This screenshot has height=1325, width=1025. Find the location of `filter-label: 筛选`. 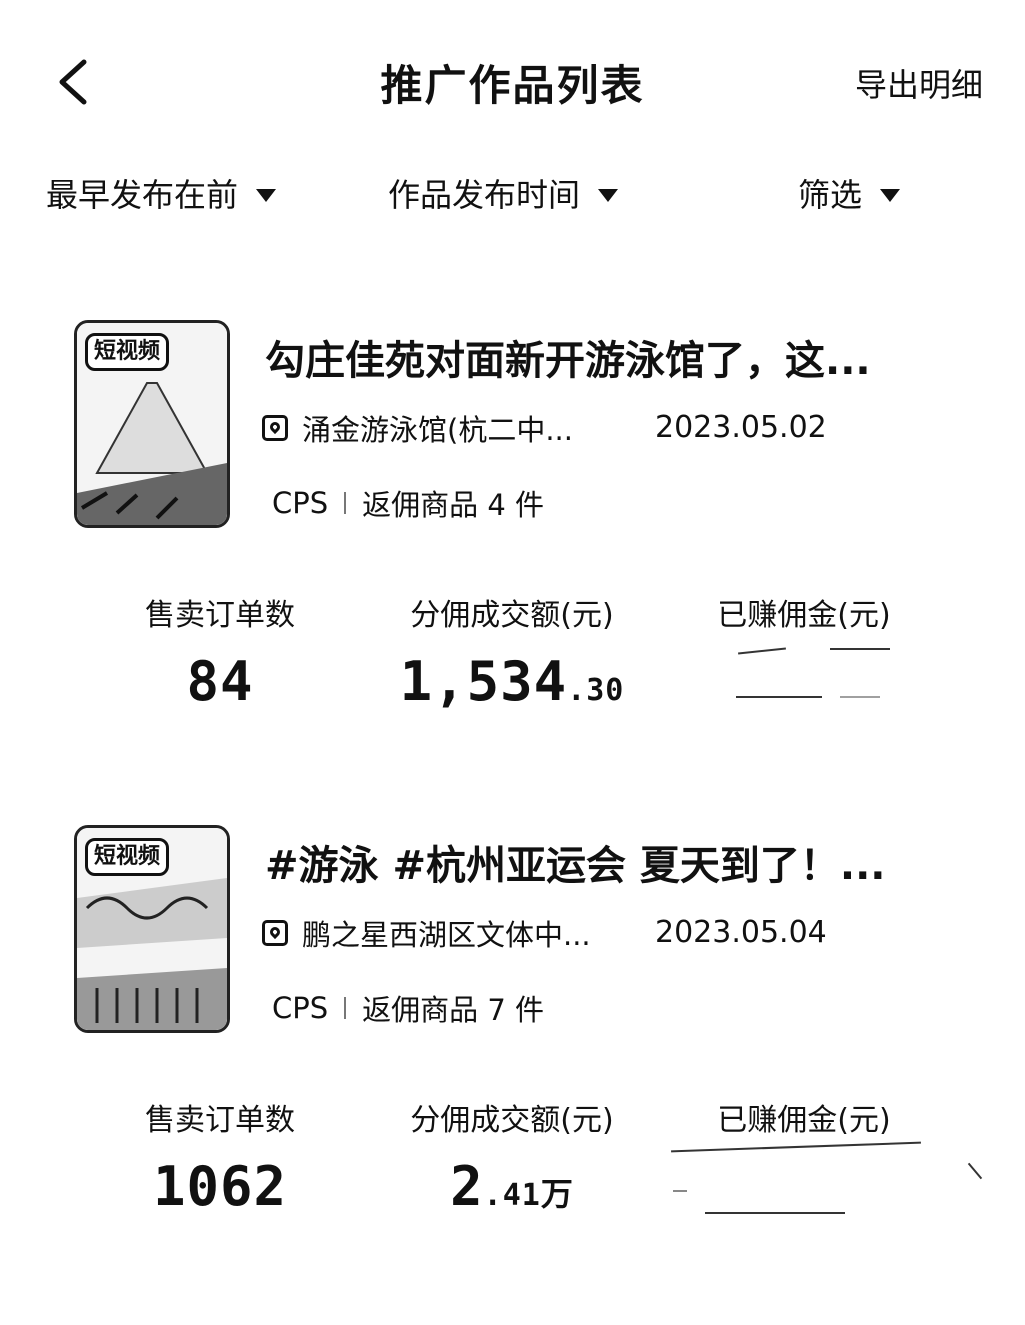

filter-label: 筛选 is located at coordinates (830, 195).